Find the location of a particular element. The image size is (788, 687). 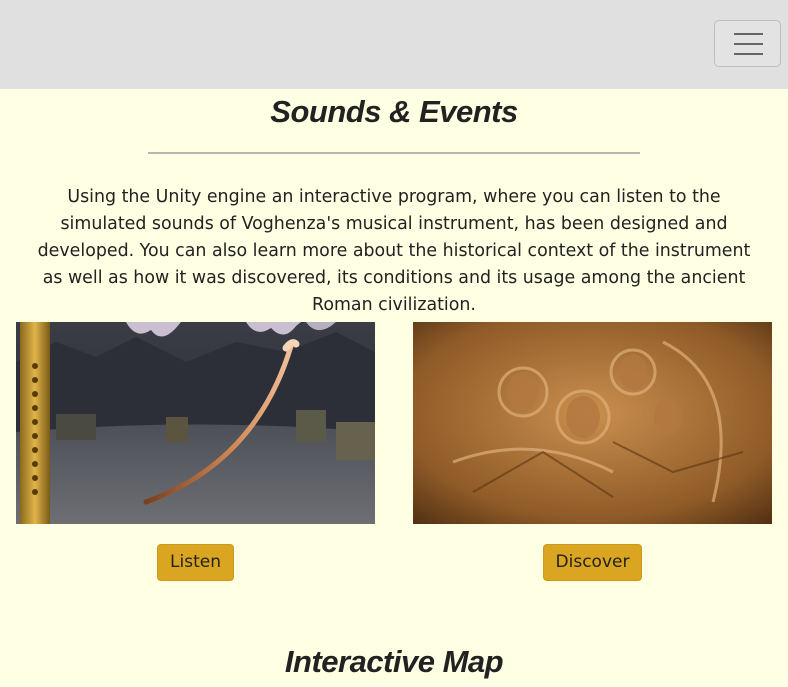

navbar-toggle-button is located at coordinates (747, 43).